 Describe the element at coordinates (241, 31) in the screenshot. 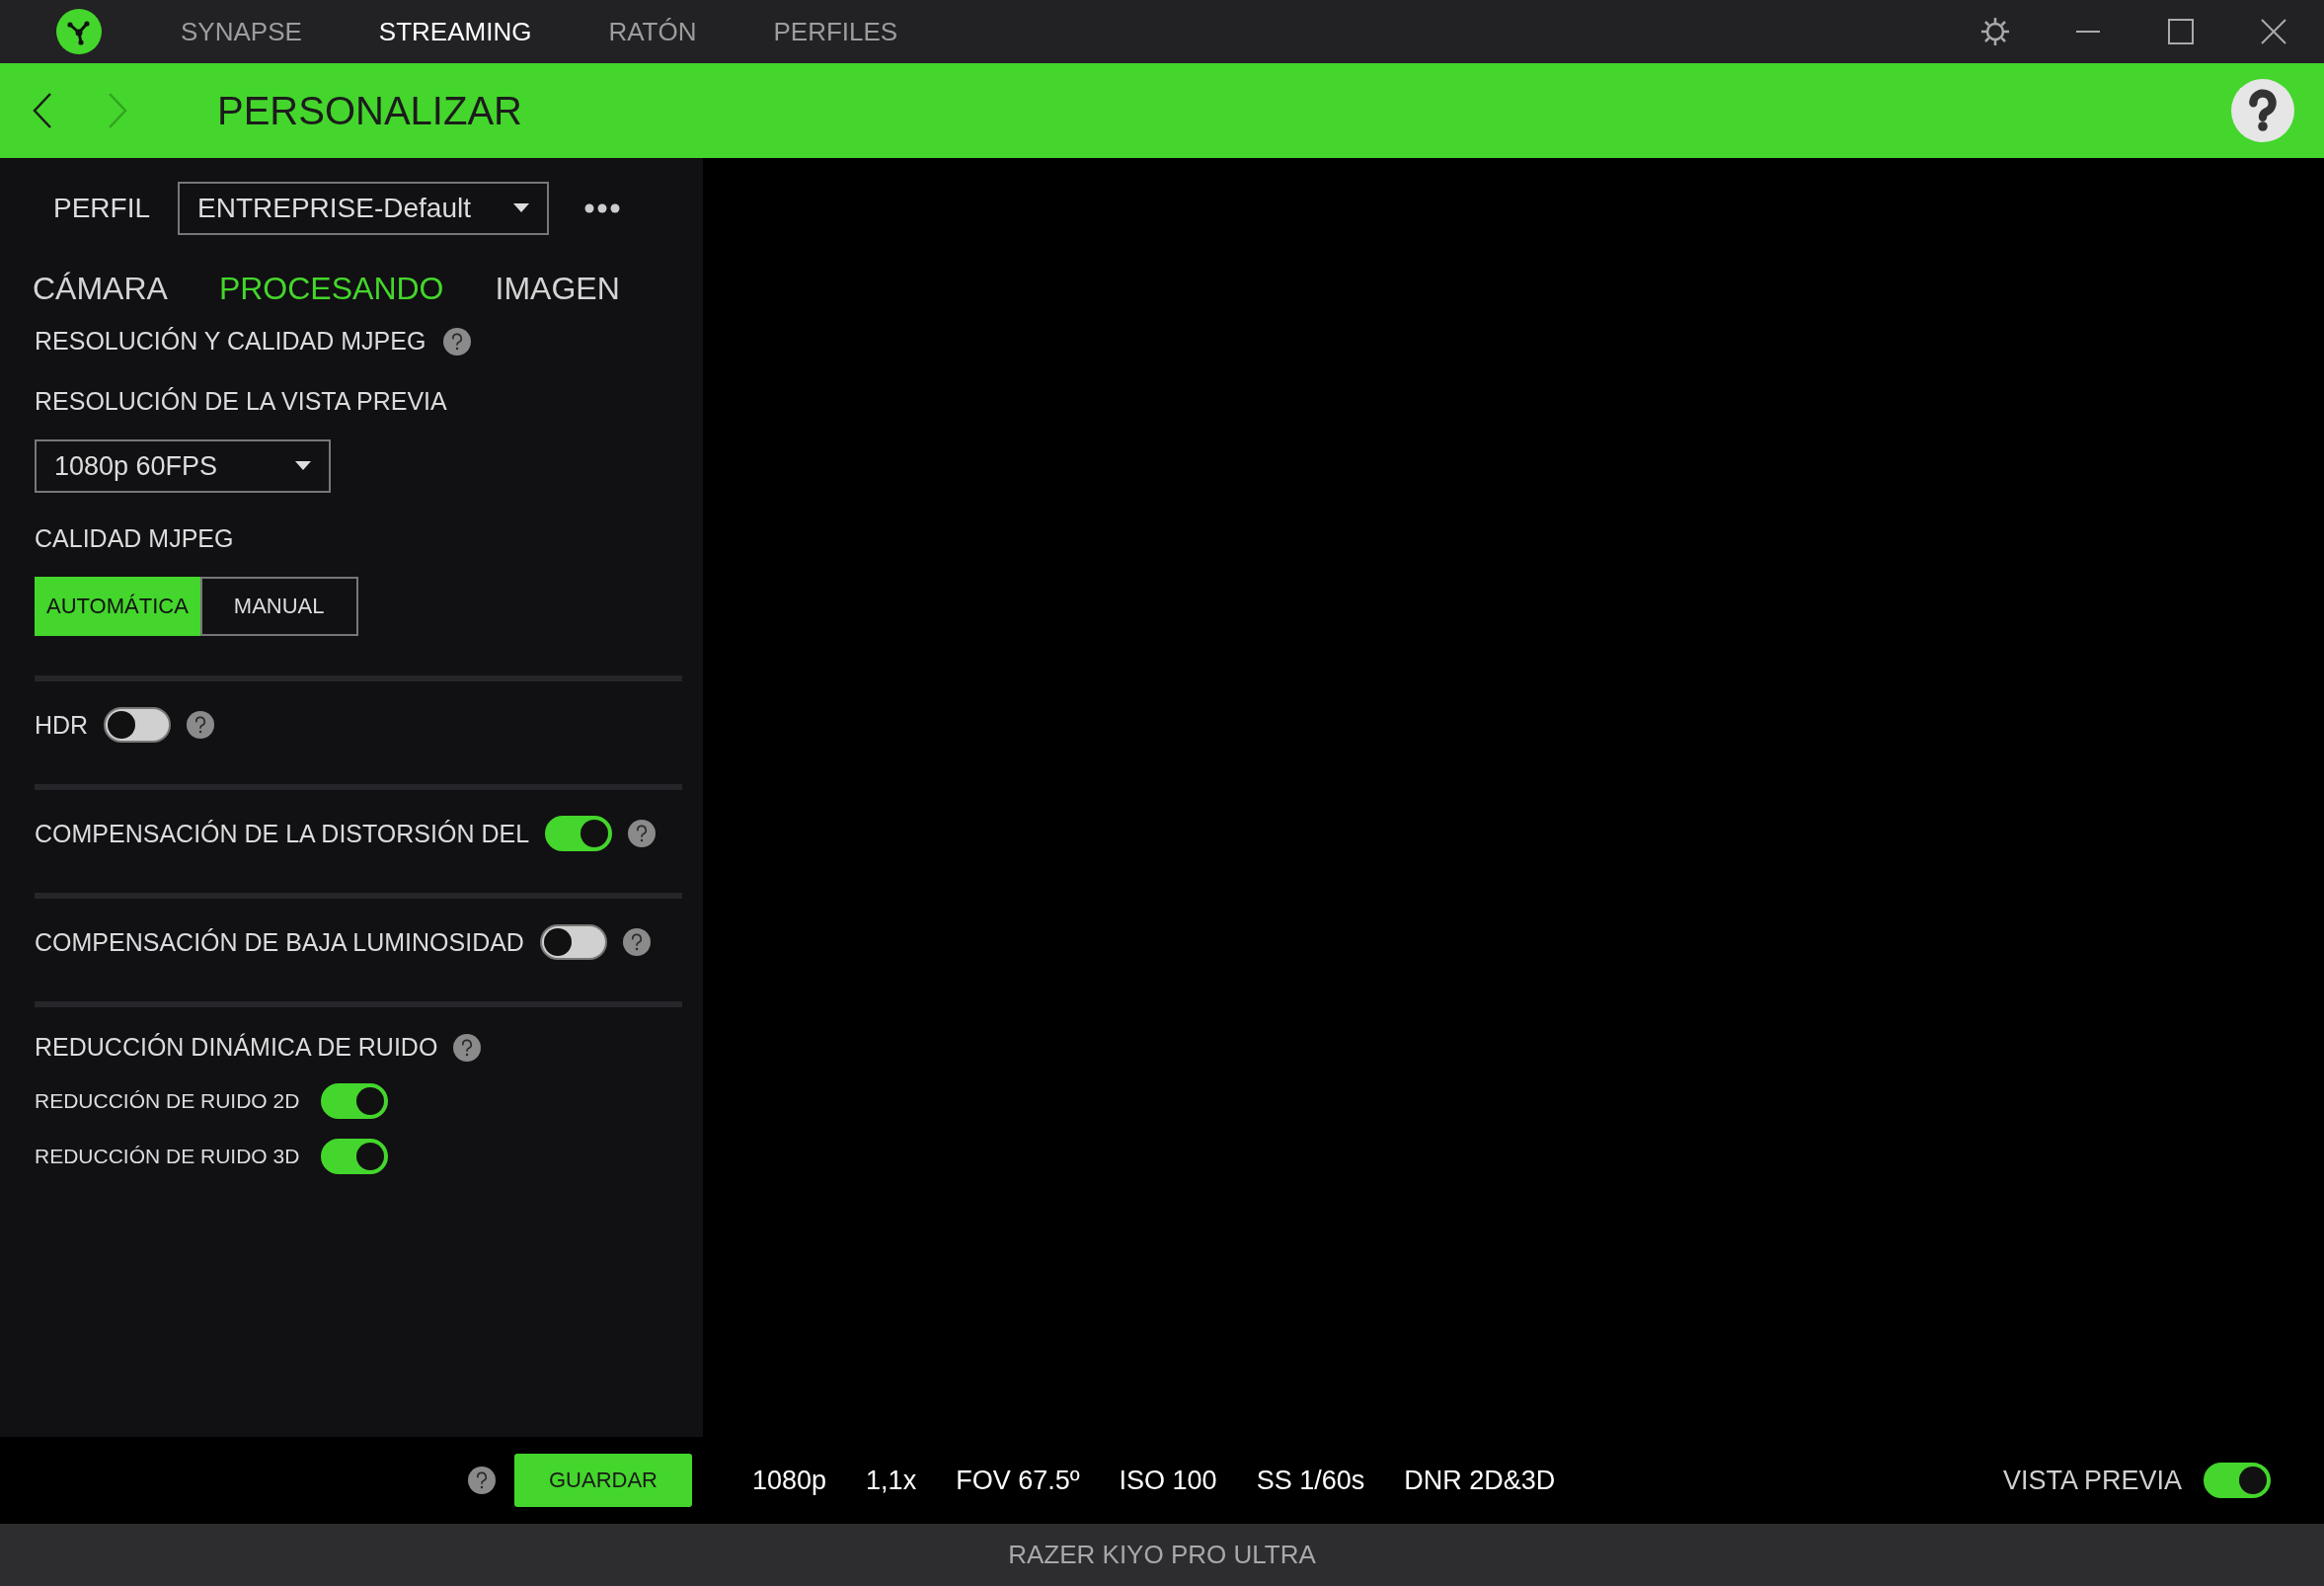

I see `nav-tab: SYNAPSE` at that location.